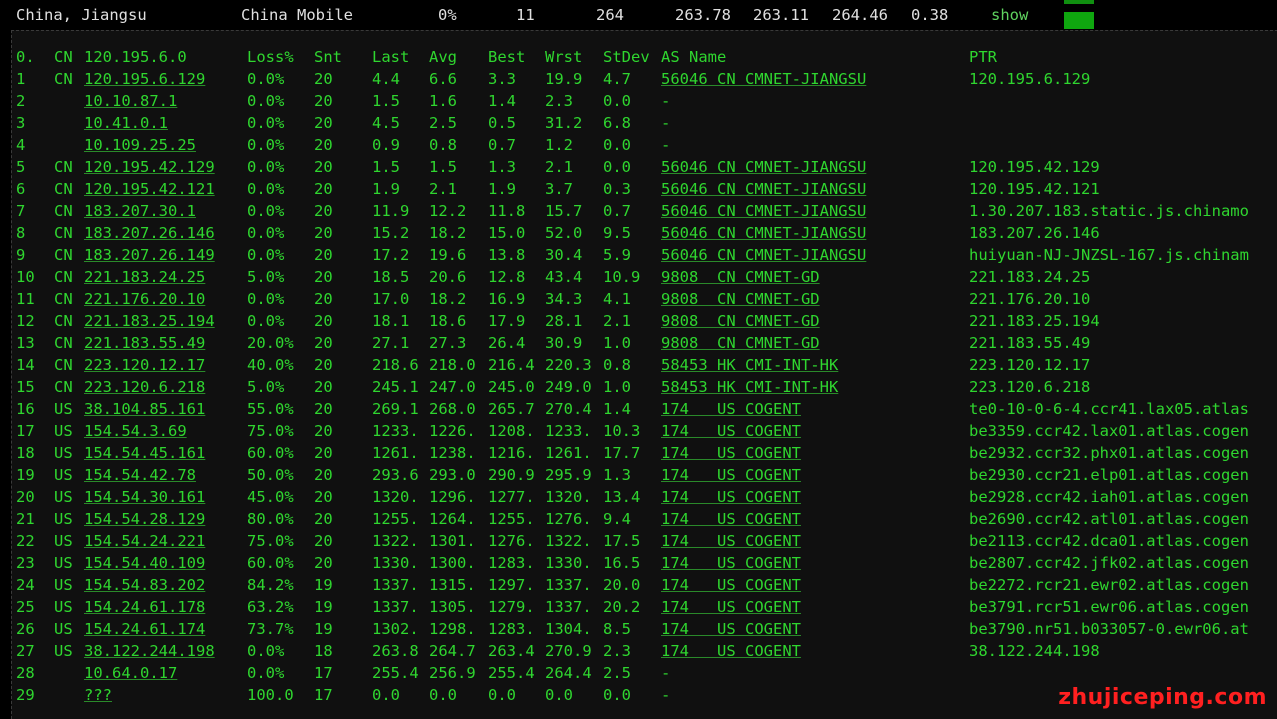 The height and width of the screenshot is (719, 1277). Describe the element at coordinates (443, 123) in the screenshot. I see `avg-latency: 2.5` at that location.